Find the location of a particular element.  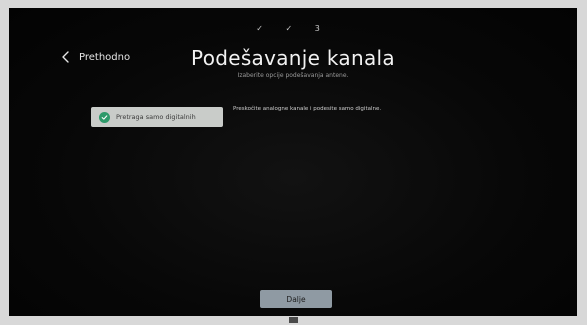

step-2: ✓ is located at coordinates (294, 28).